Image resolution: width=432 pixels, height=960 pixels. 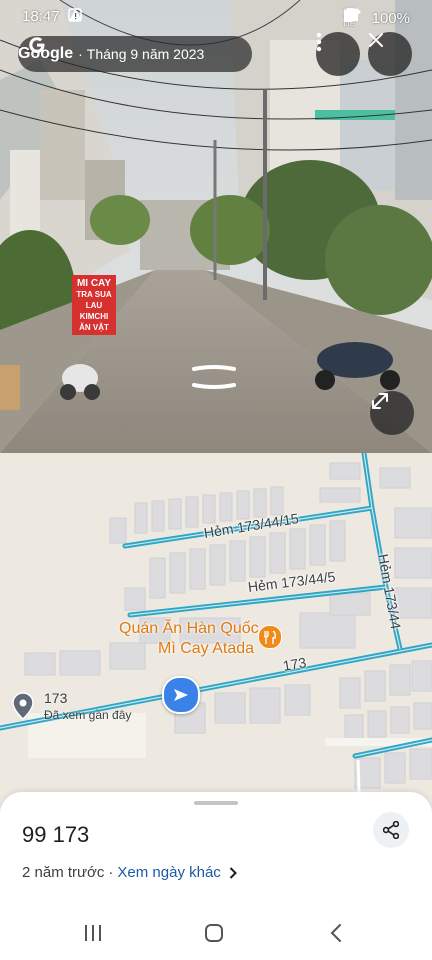 What do you see at coordinates (348, 15) in the screenshot?
I see `battery-icon` at bounding box center [348, 15].